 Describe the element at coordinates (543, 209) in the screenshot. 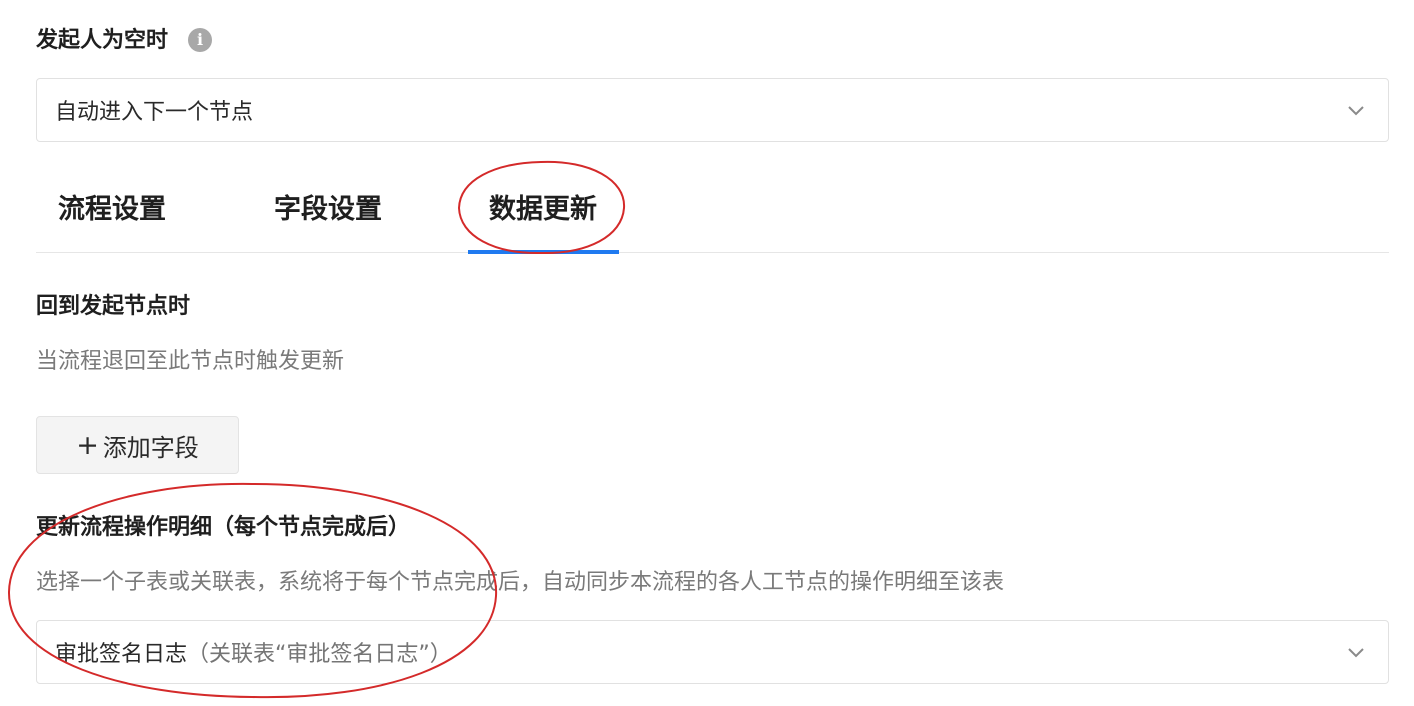

I see `tab-data-update: 数据更新` at that location.